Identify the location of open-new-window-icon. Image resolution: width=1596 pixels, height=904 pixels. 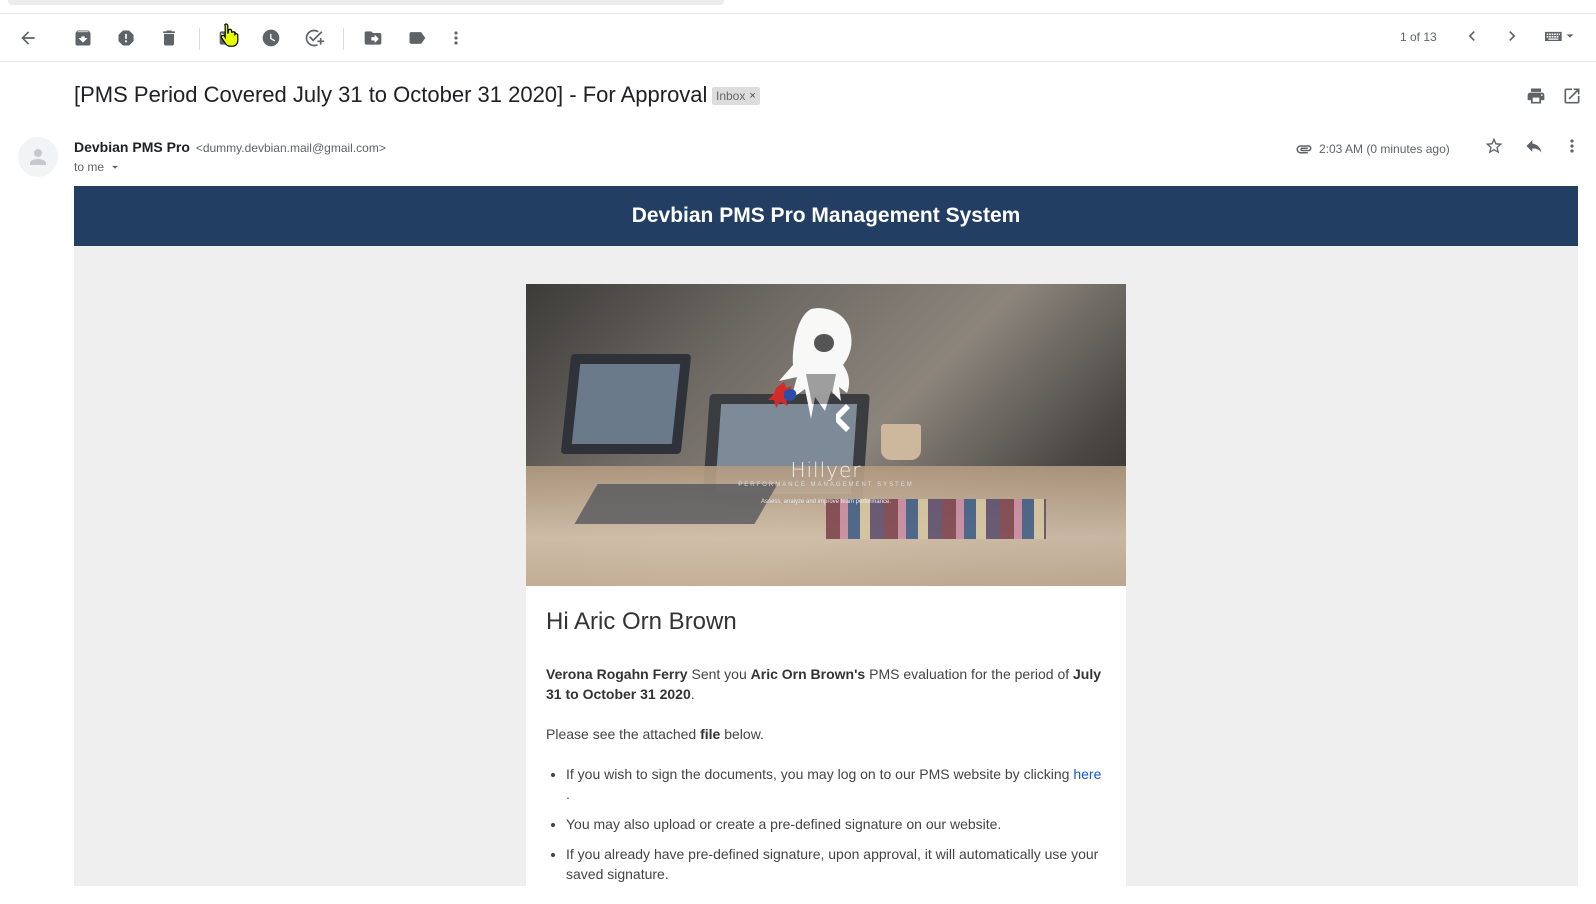
(1573, 97).